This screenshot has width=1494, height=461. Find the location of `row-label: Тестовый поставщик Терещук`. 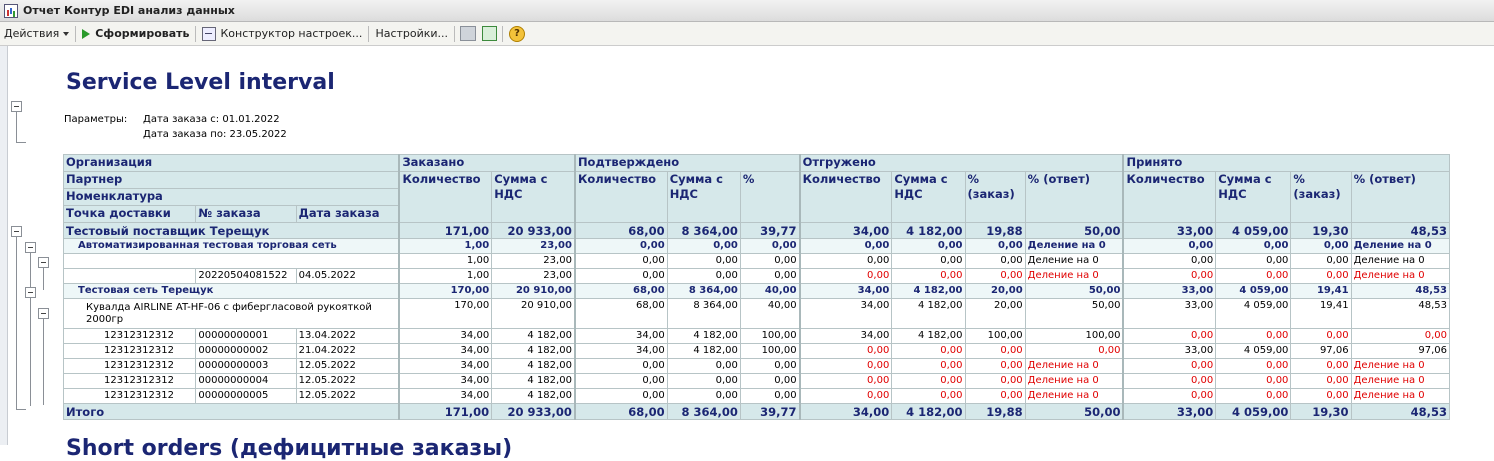

row-label: Тестовый поставщик Терещук is located at coordinates (231, 230).